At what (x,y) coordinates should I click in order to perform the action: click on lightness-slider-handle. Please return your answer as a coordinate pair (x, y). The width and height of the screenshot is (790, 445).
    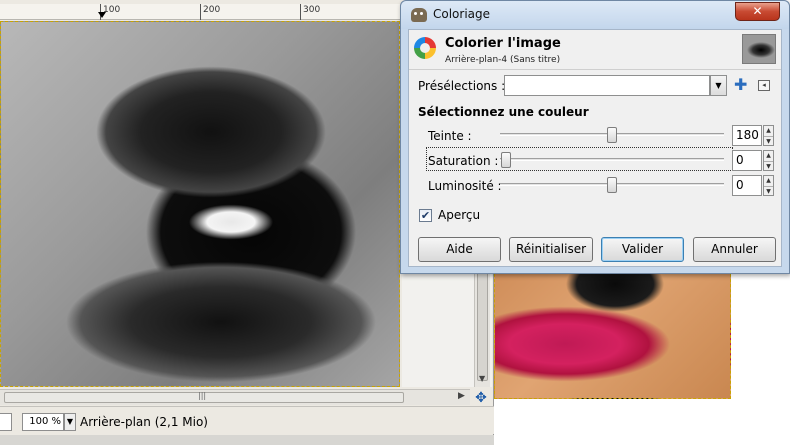
    Looking at the image, I should click on (612, 185).